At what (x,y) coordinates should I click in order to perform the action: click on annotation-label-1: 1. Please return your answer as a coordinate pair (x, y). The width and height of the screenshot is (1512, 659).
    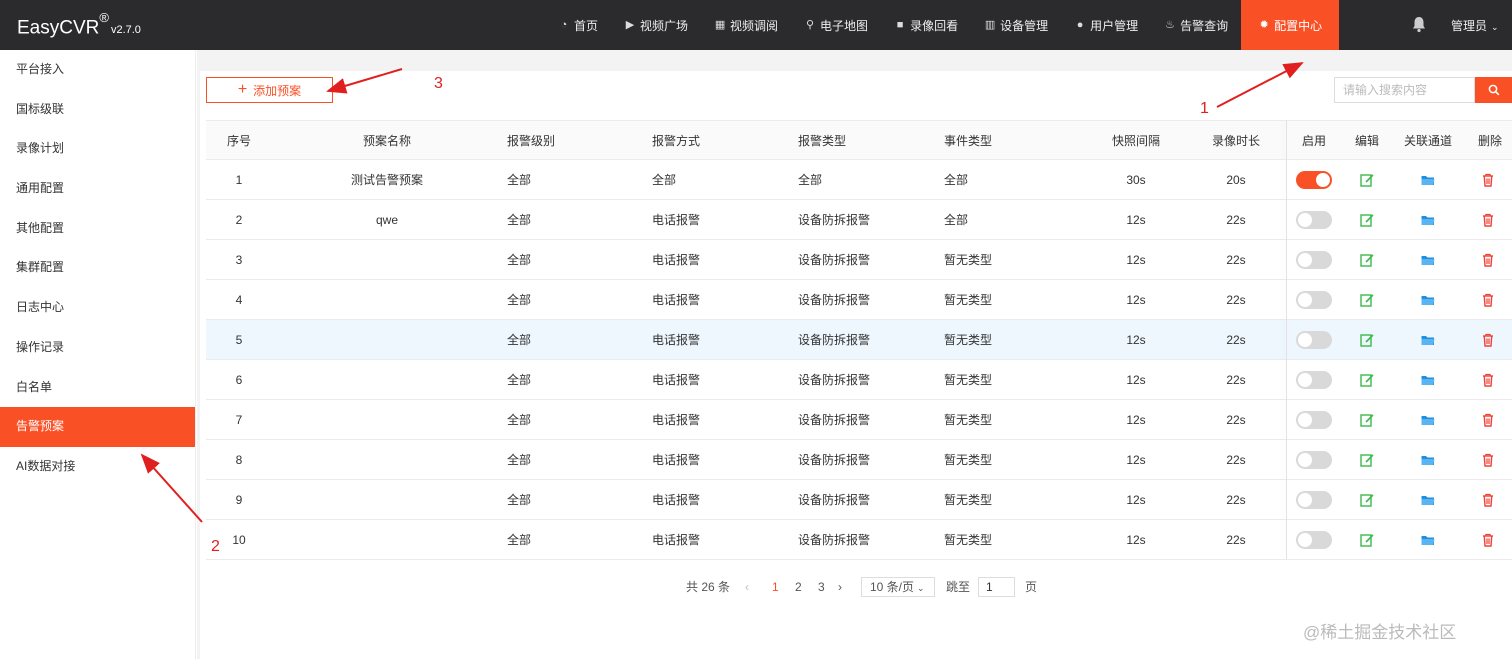
    Looking at the image, I should click on (1204, 108).